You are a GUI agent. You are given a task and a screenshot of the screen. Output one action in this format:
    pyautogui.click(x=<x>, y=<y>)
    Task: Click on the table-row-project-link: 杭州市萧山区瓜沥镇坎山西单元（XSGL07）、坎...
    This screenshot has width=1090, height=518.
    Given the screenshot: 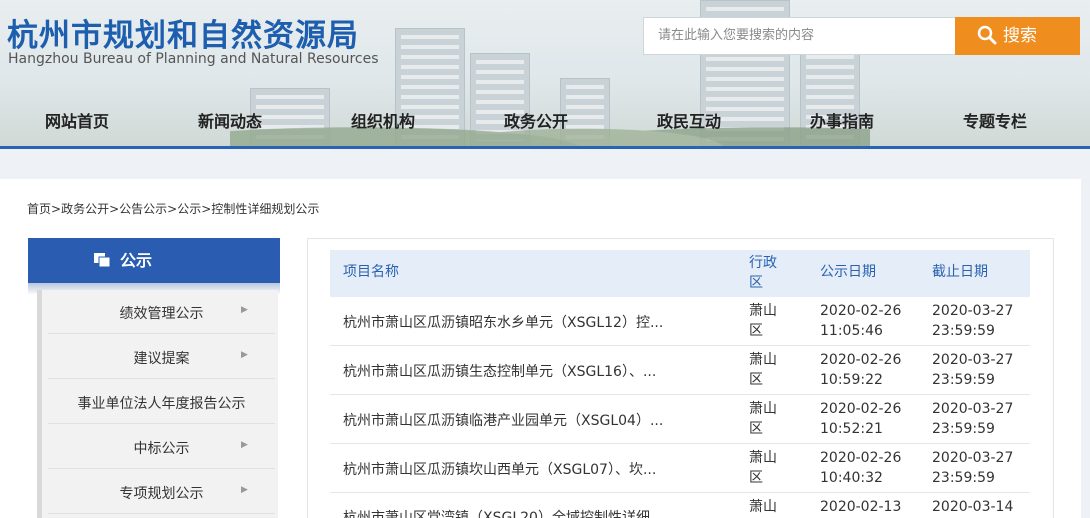 What is the action you would take?
    pyautogui.click(x=499, y=470)
    